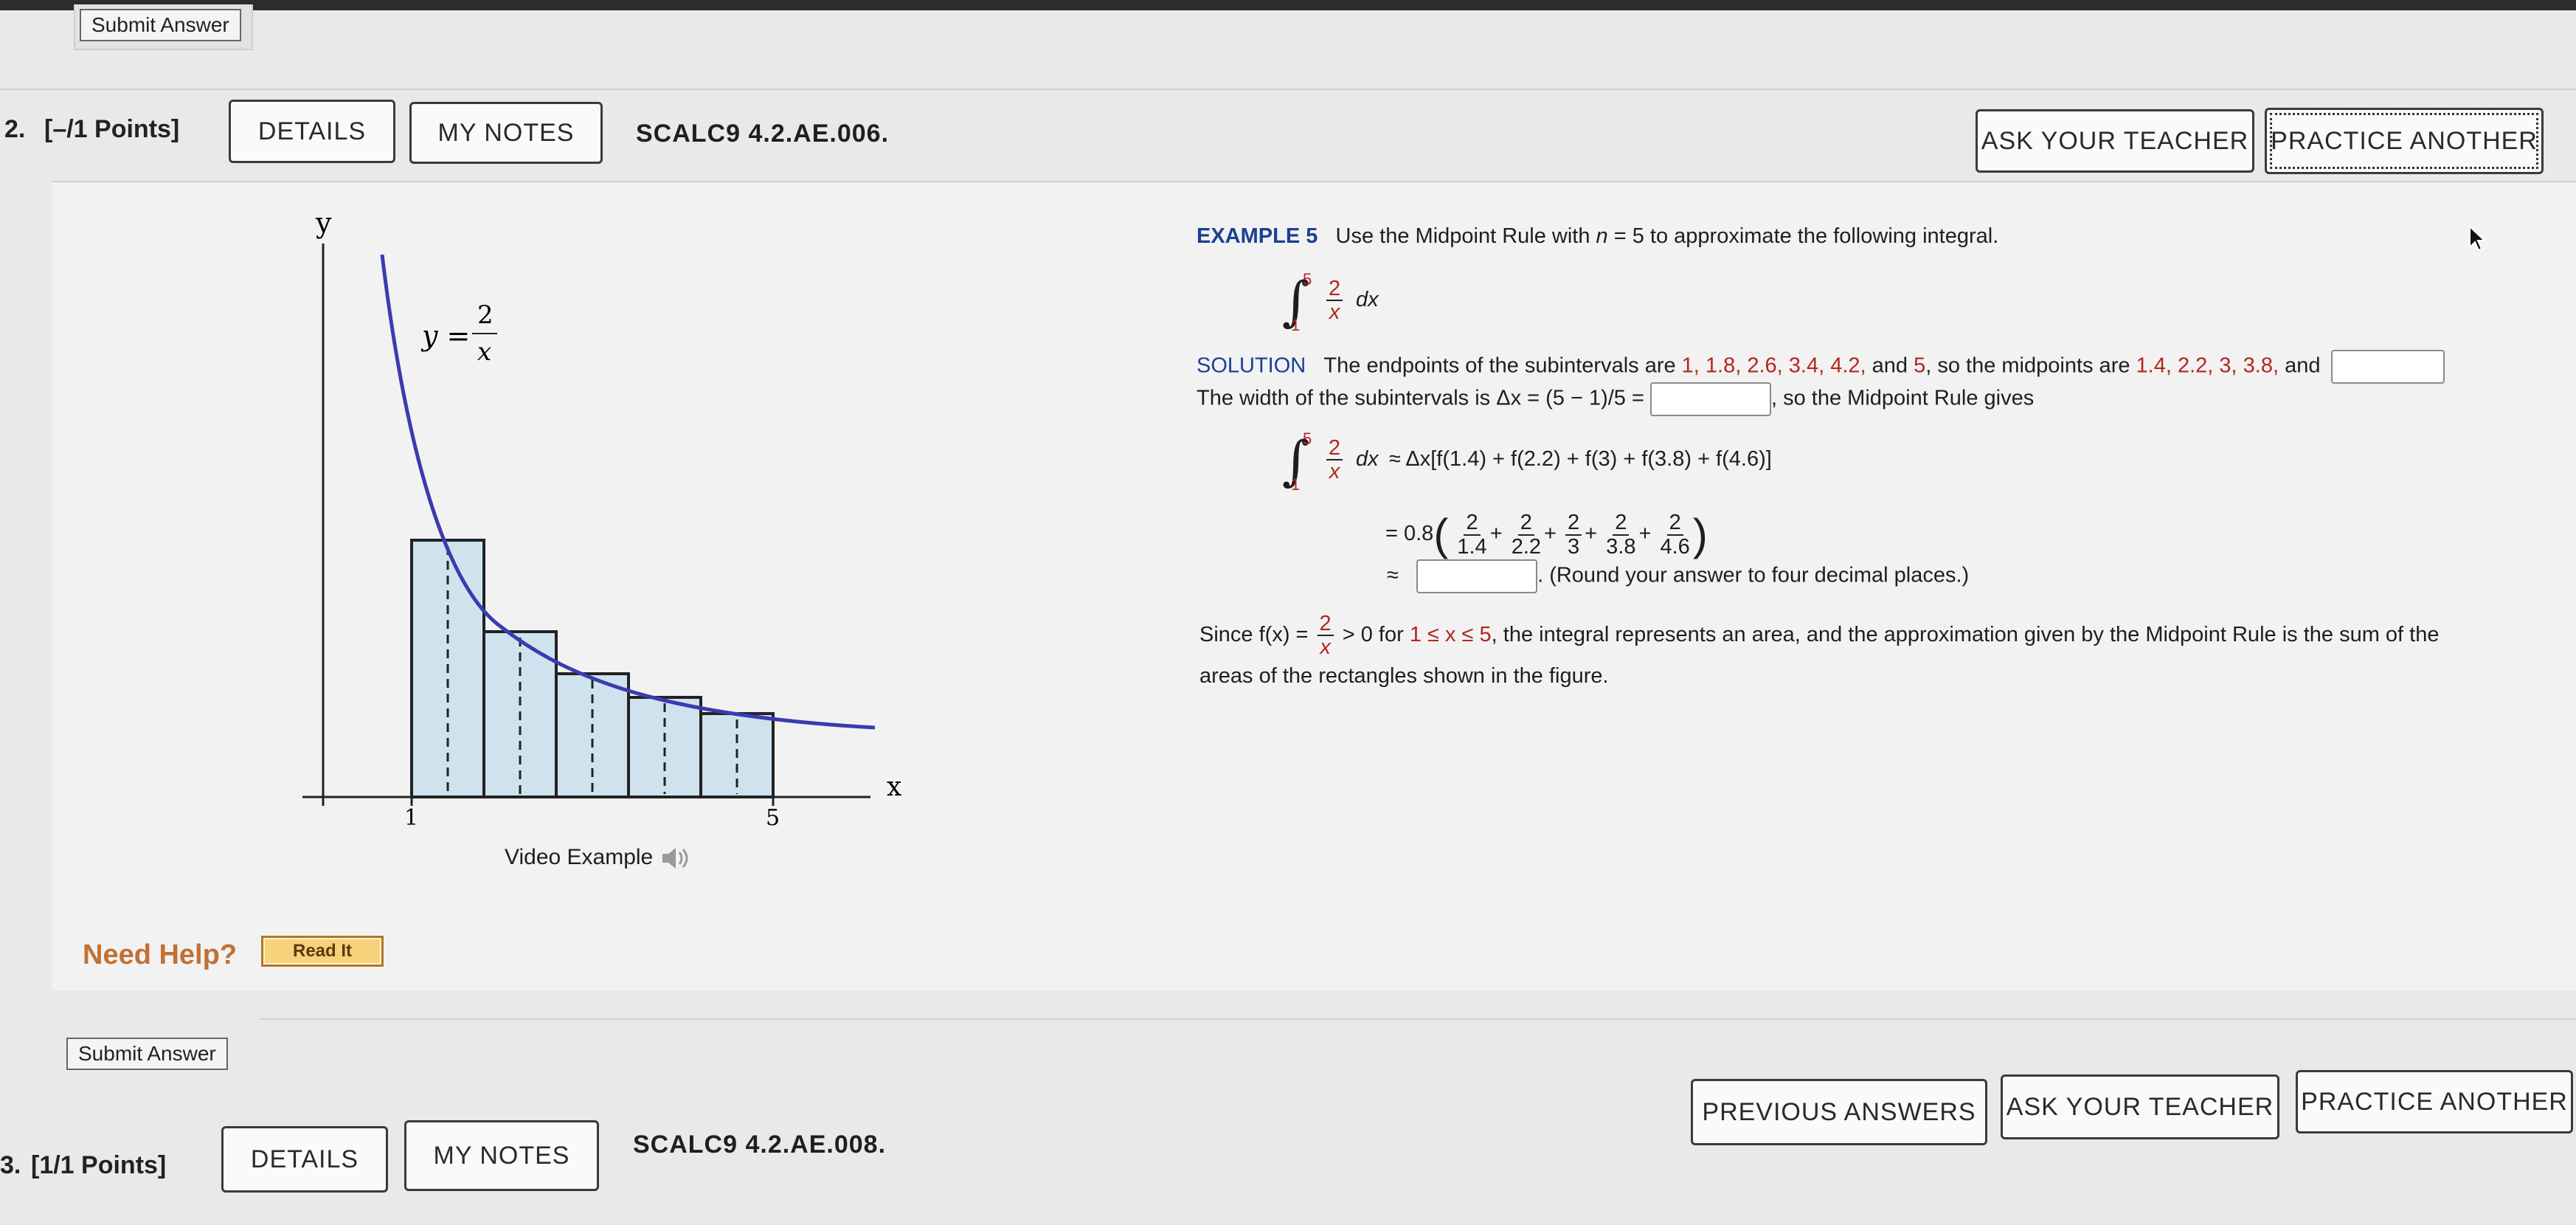 This screenshot has width=2576, height=1225. Describe the element at coordinates (675, 858) in the screenshot. I see `speaker-icon` at that location.